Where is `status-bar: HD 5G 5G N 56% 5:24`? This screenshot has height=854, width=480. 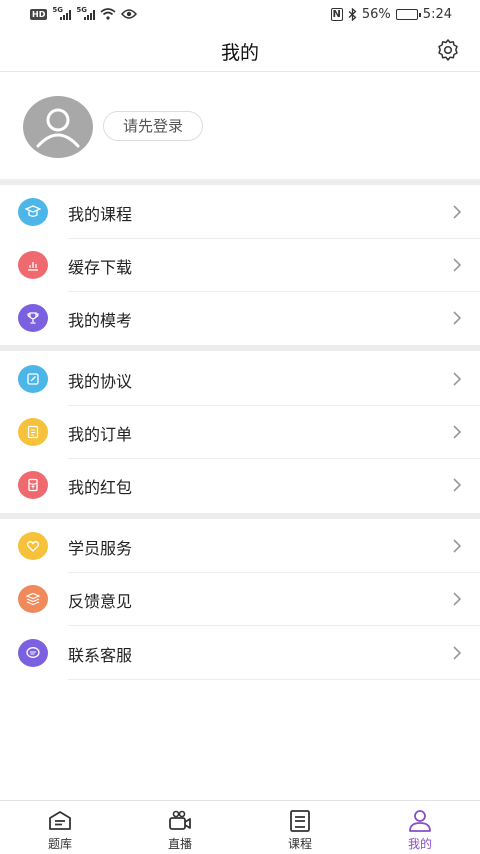 status-bar: HD 5G 5G N 56% 5:24 is located at coordinates (240, 14).